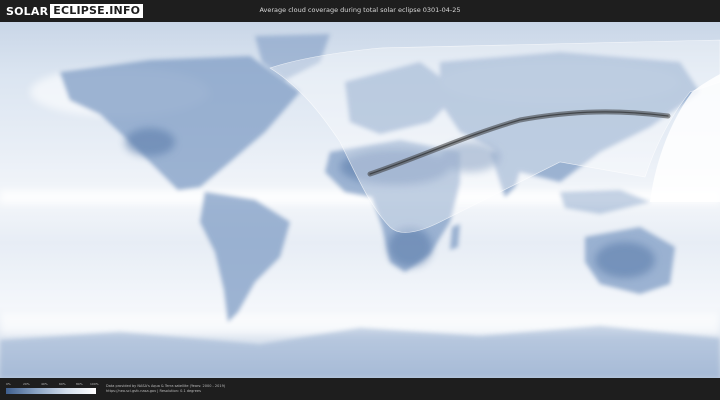 This screenshot has height=400, width=720. Describe the element at coordinates (62, 384) in the screenshot. I see `scale-tick: 60%` at that location.